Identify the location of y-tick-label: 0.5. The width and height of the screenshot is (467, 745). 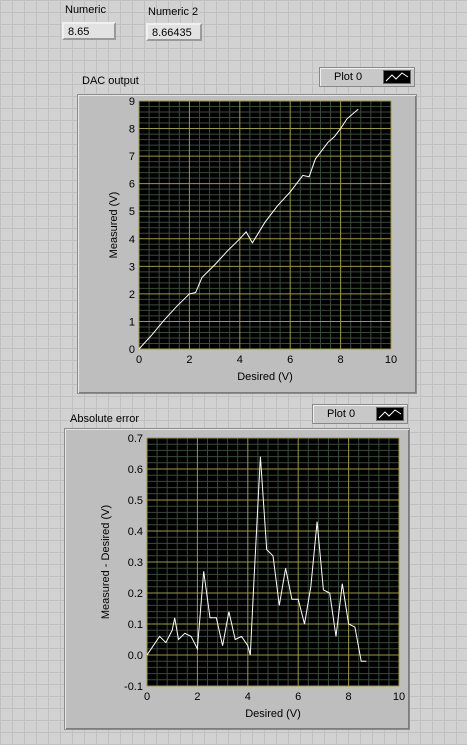
(135, 501).